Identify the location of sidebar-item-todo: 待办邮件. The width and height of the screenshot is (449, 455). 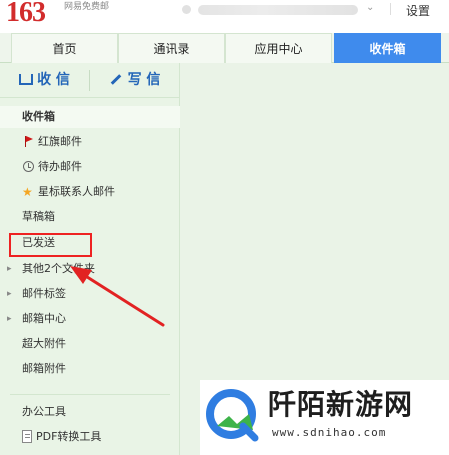
(90, 167).